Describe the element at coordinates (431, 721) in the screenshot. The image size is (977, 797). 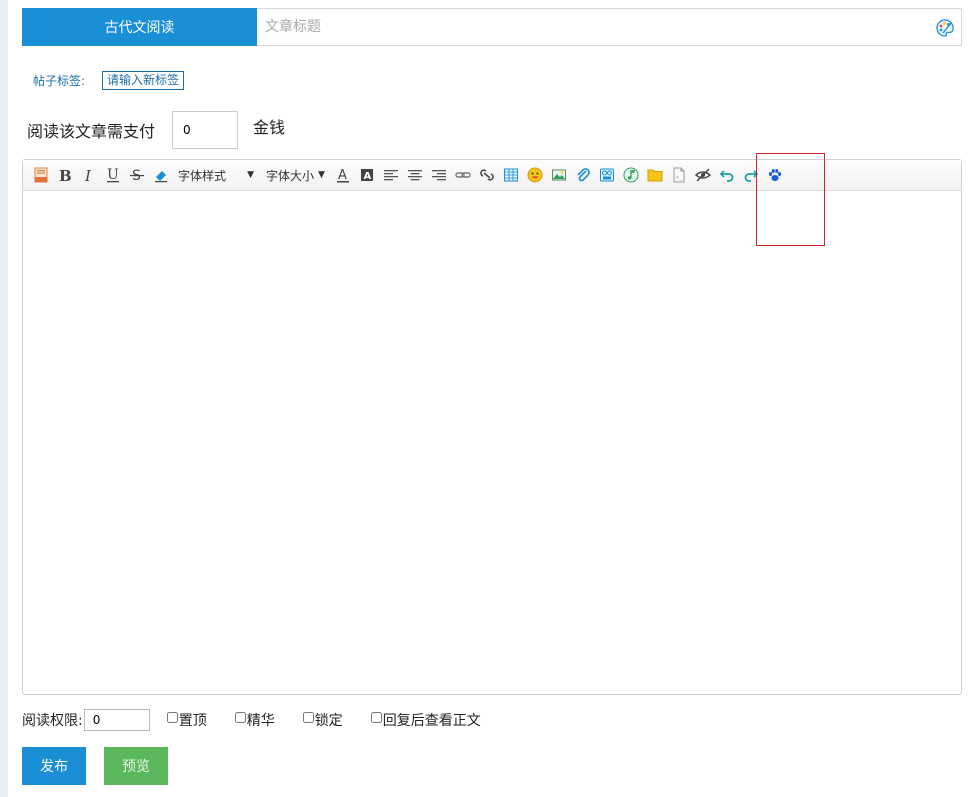
I see `reply-to-view-checkbox-label: 回复后查看正文` at that location.